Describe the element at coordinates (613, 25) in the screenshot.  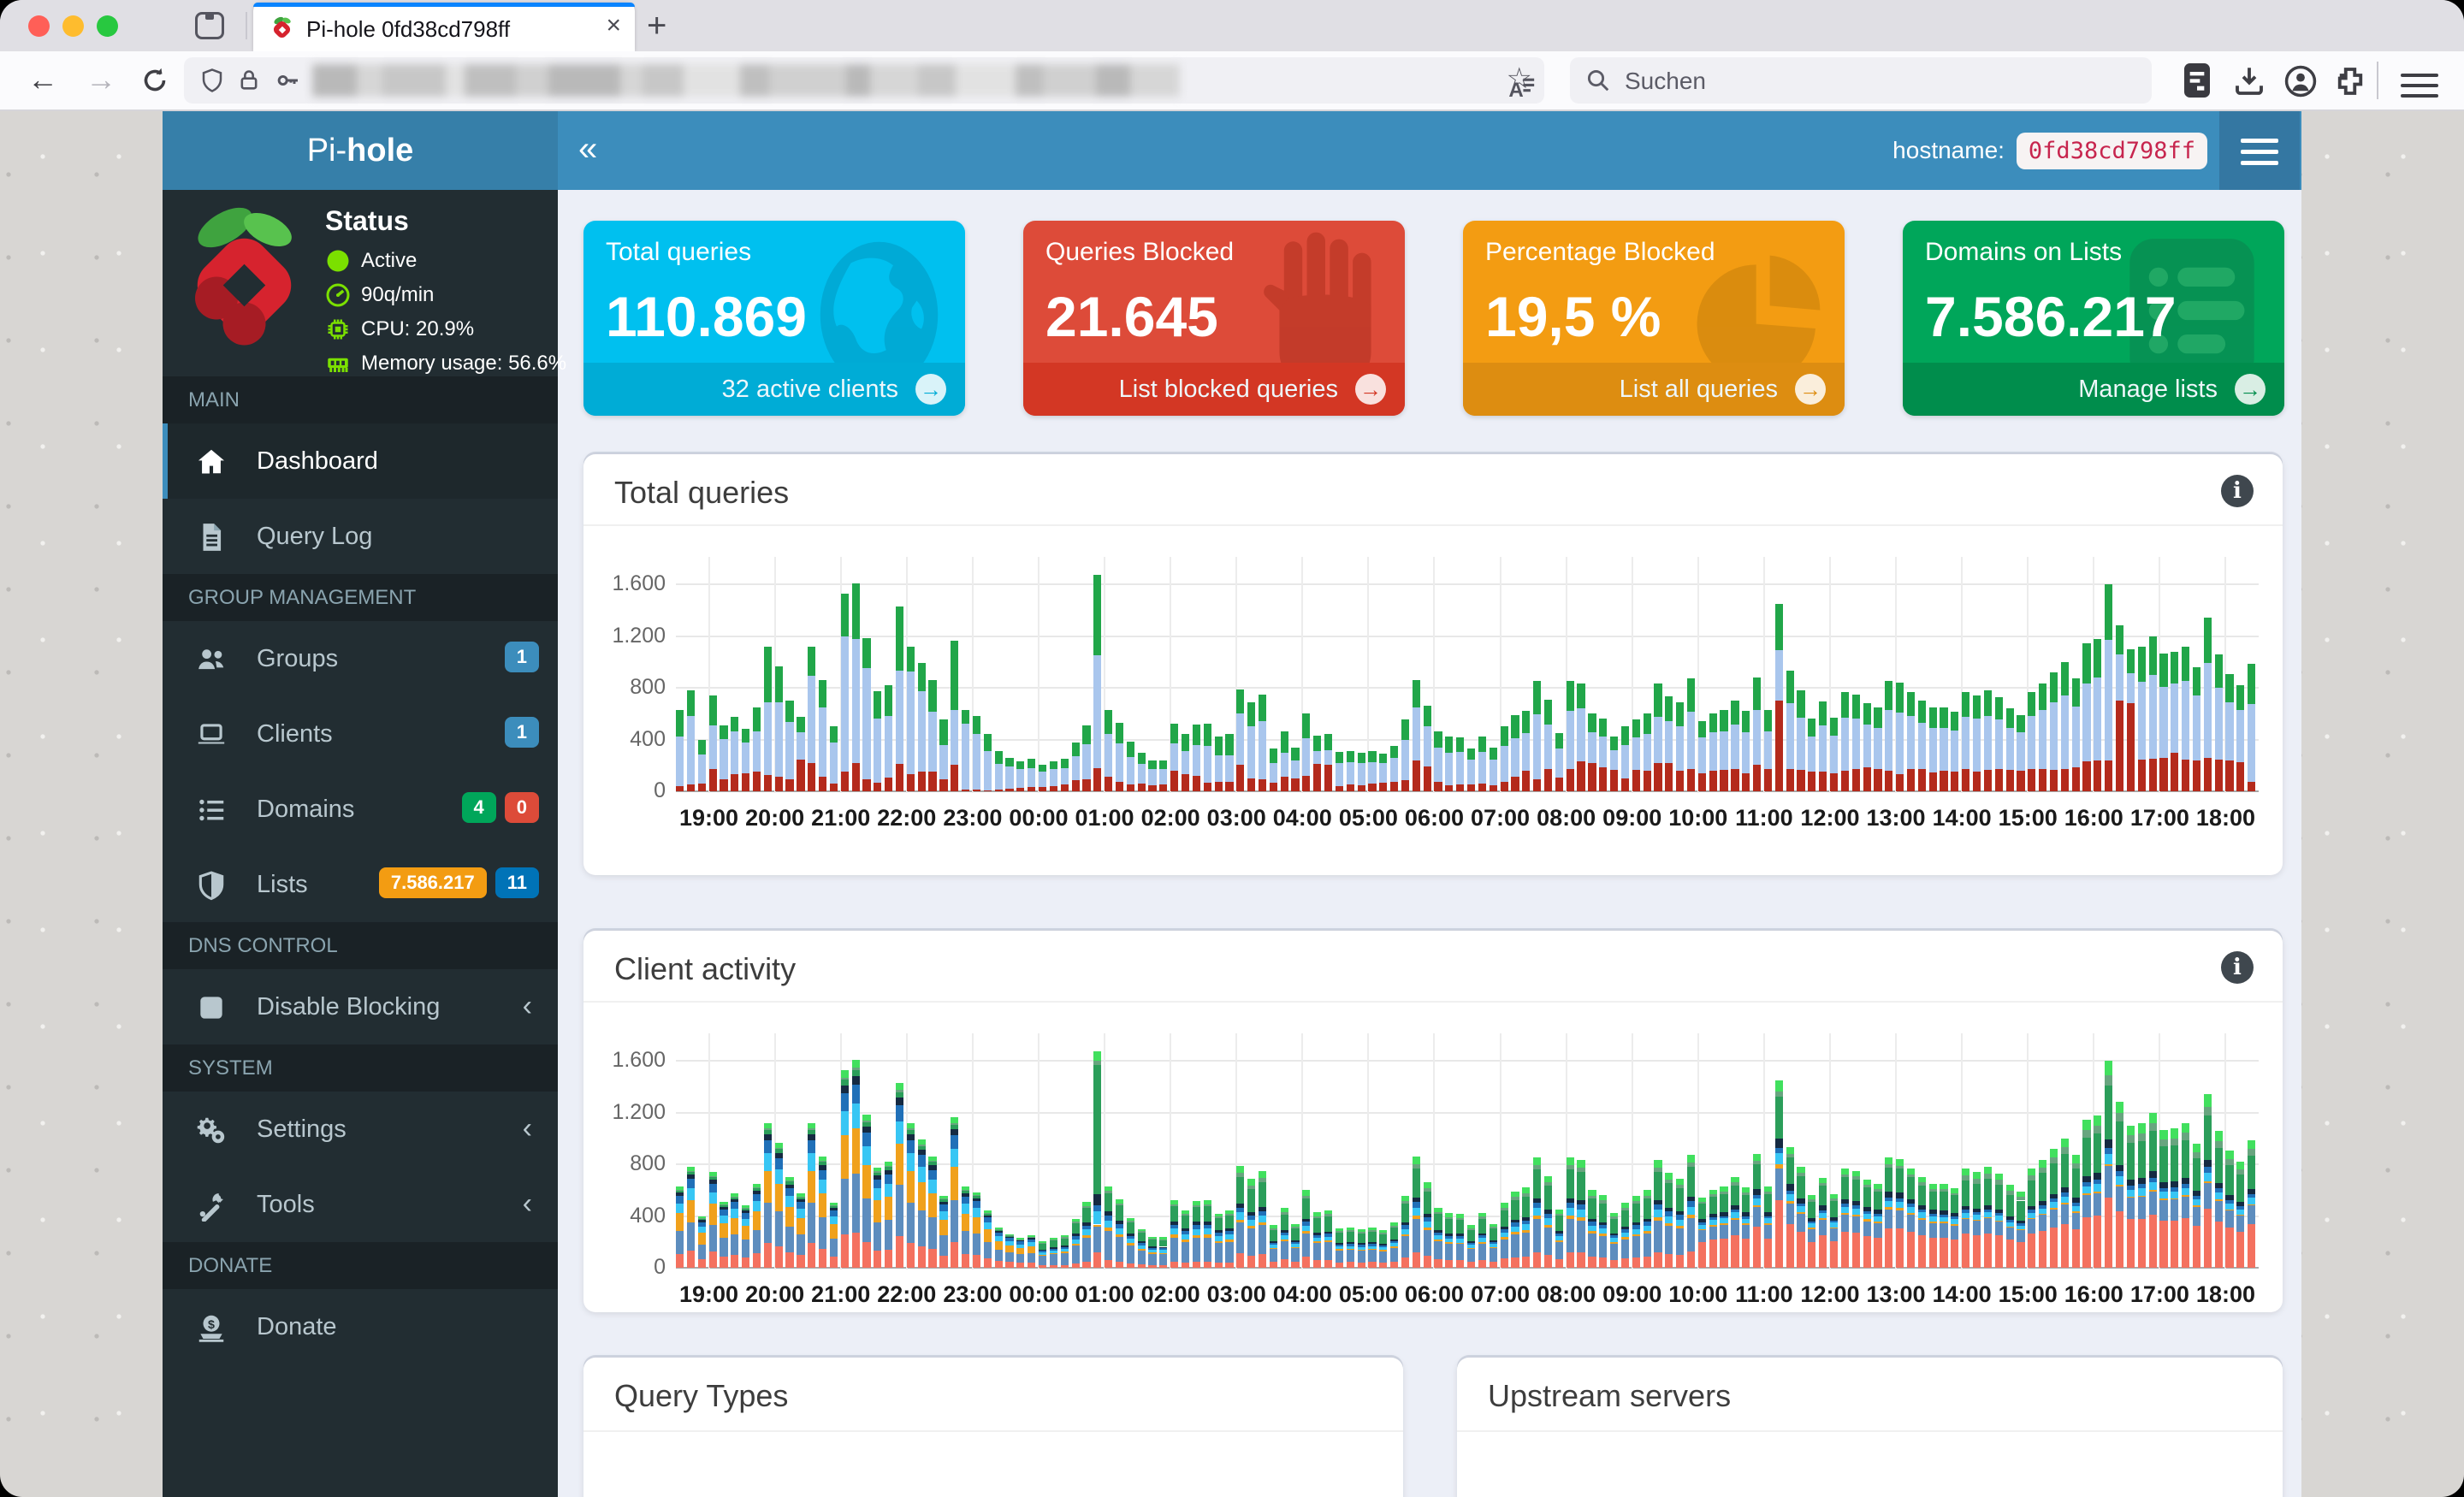
I see `tab-close-icon: ×` at that location.